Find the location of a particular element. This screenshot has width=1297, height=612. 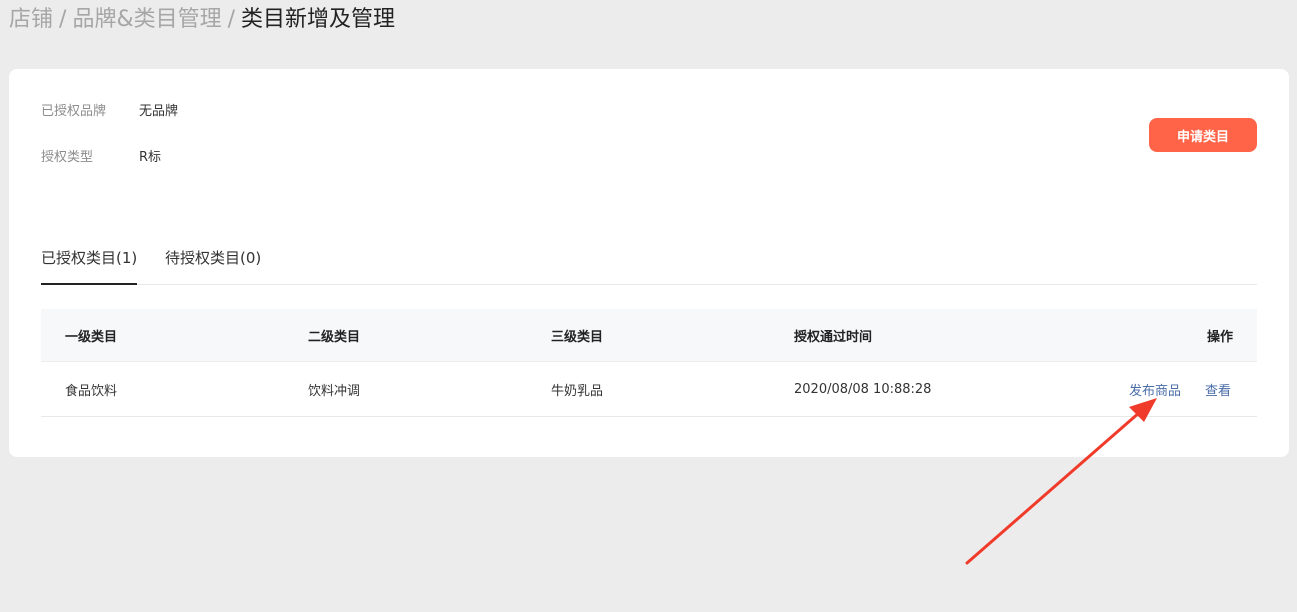

table-header: 一级类目 二级类目 三级类目 授权通过时间 操作 is located at coordinates (649, 335).